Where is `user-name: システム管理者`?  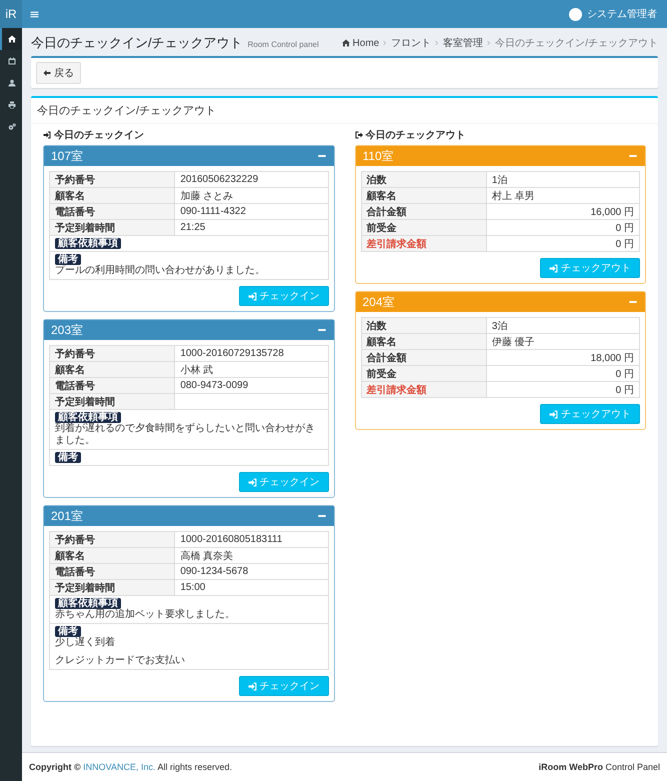 user-name: システム管理者 is located at coordinates (622, 14).